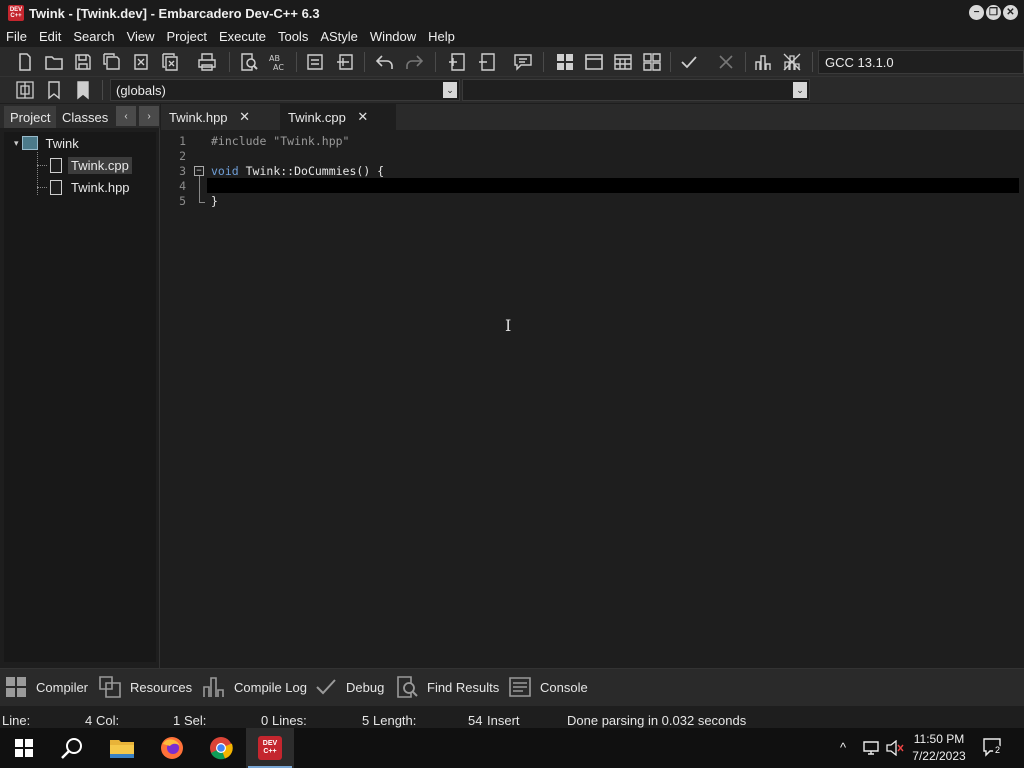 This screenshot has width=1024, height=768. I want to click on taskbar-clock: 11:50 PM 7/22/2023, so click(939, 748).